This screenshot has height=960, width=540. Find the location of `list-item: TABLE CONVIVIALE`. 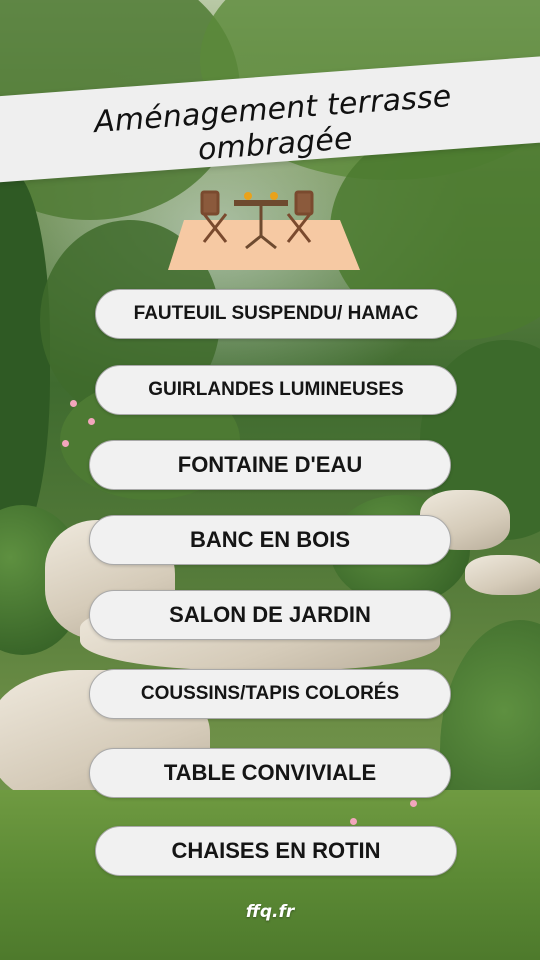

list-item: TABLE CONVIVIALE is located at coordinates (270, 773).